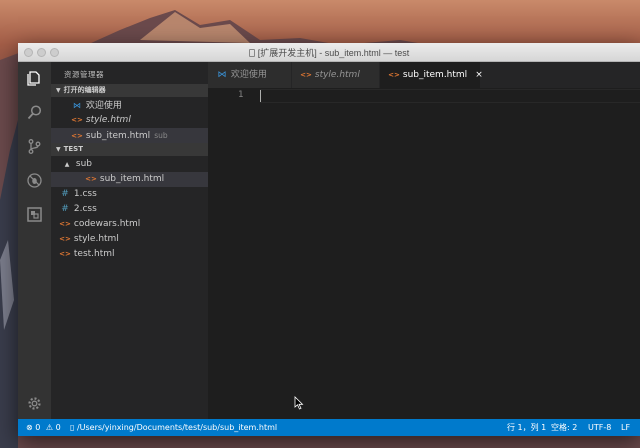 This screenshot has height=448, width=640. Describe the element at coordinates (249, 75) in the screenshot. I see `tab-welcome: ⋈ 欢迎使用` at that location.